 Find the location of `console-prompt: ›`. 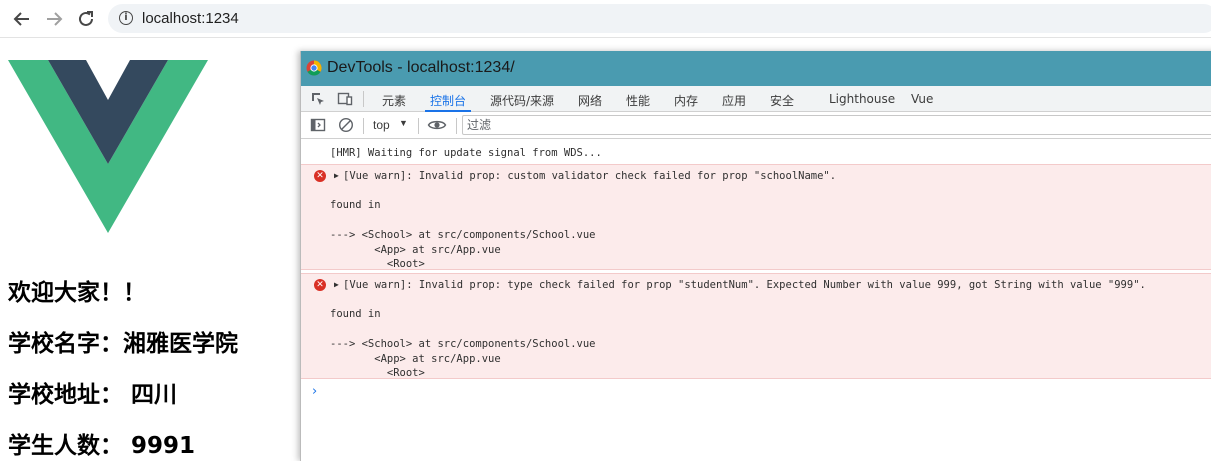

console-prompt: › is located at coordinates (314, 391).